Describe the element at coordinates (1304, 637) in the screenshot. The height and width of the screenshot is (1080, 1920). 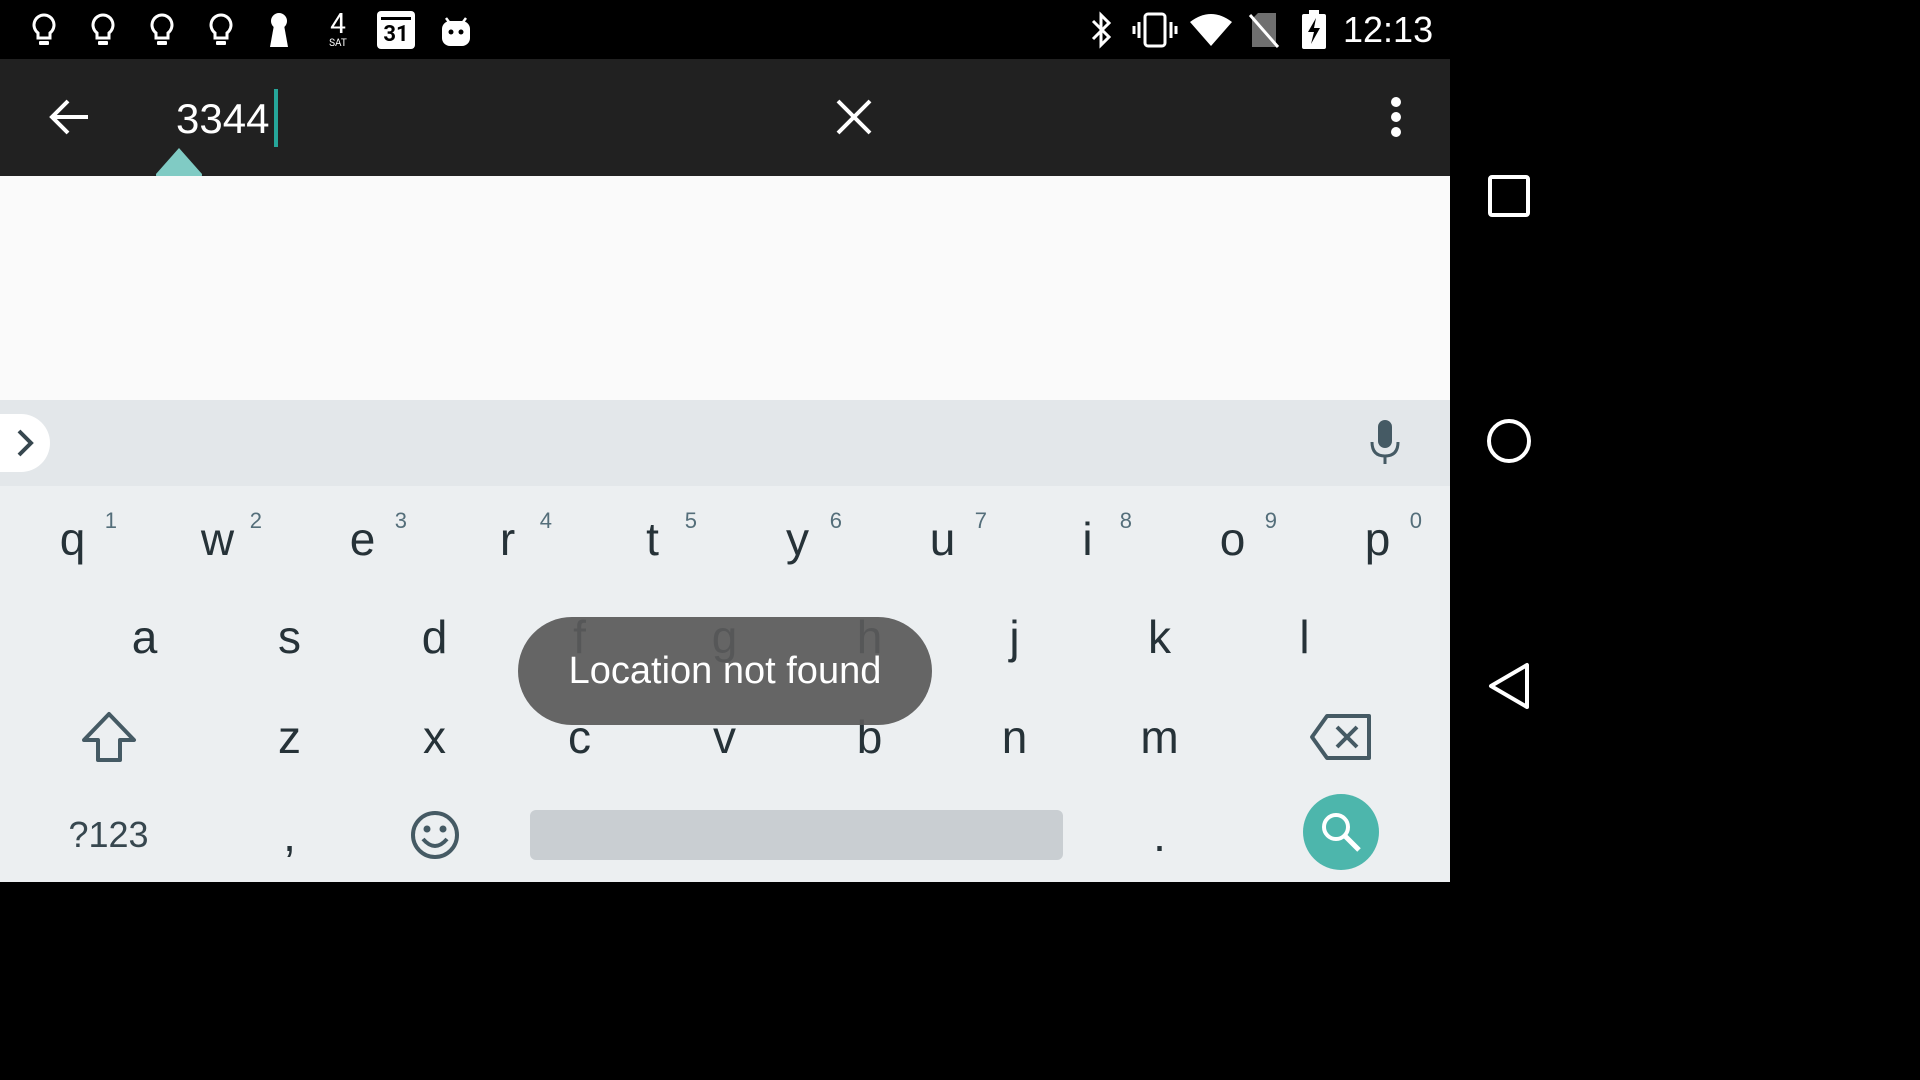
I see `key-l: l` at that location.